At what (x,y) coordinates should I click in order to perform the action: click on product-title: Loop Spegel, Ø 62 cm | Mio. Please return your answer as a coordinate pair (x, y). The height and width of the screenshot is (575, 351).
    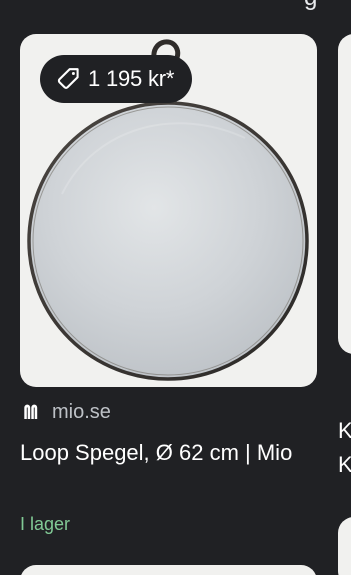
    Looking at the image, I should click on (166, 453).